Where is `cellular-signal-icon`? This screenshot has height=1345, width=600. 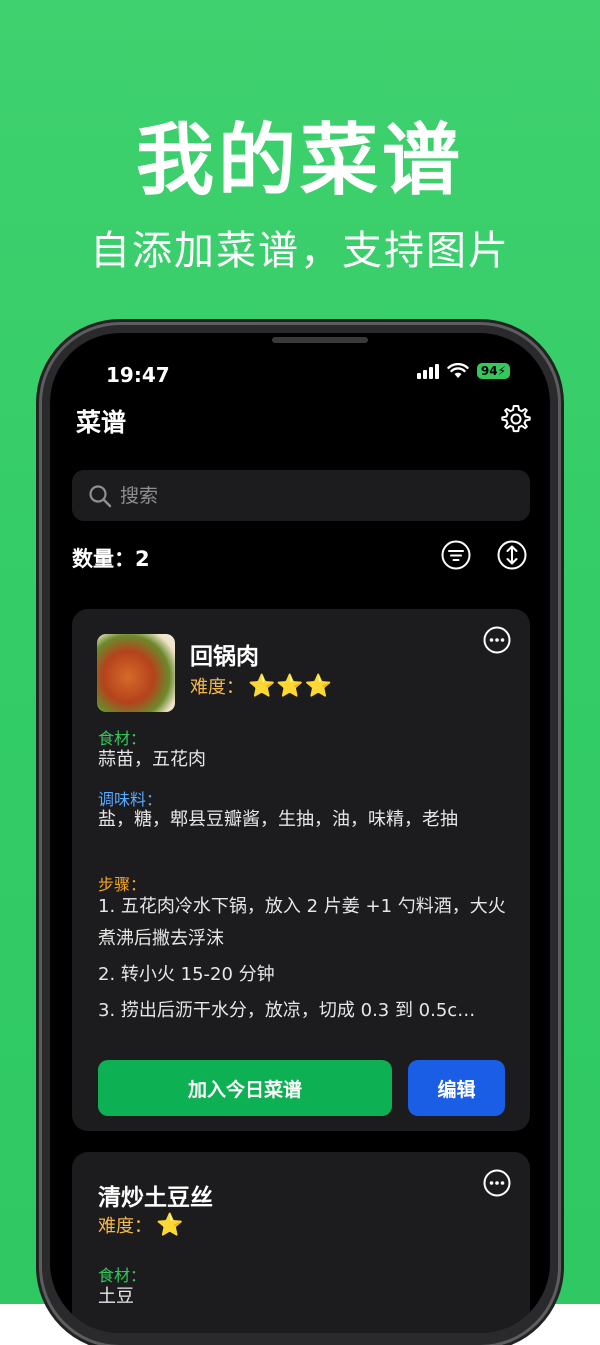 cellular-signal-icon is located at coordinates (427, 371).